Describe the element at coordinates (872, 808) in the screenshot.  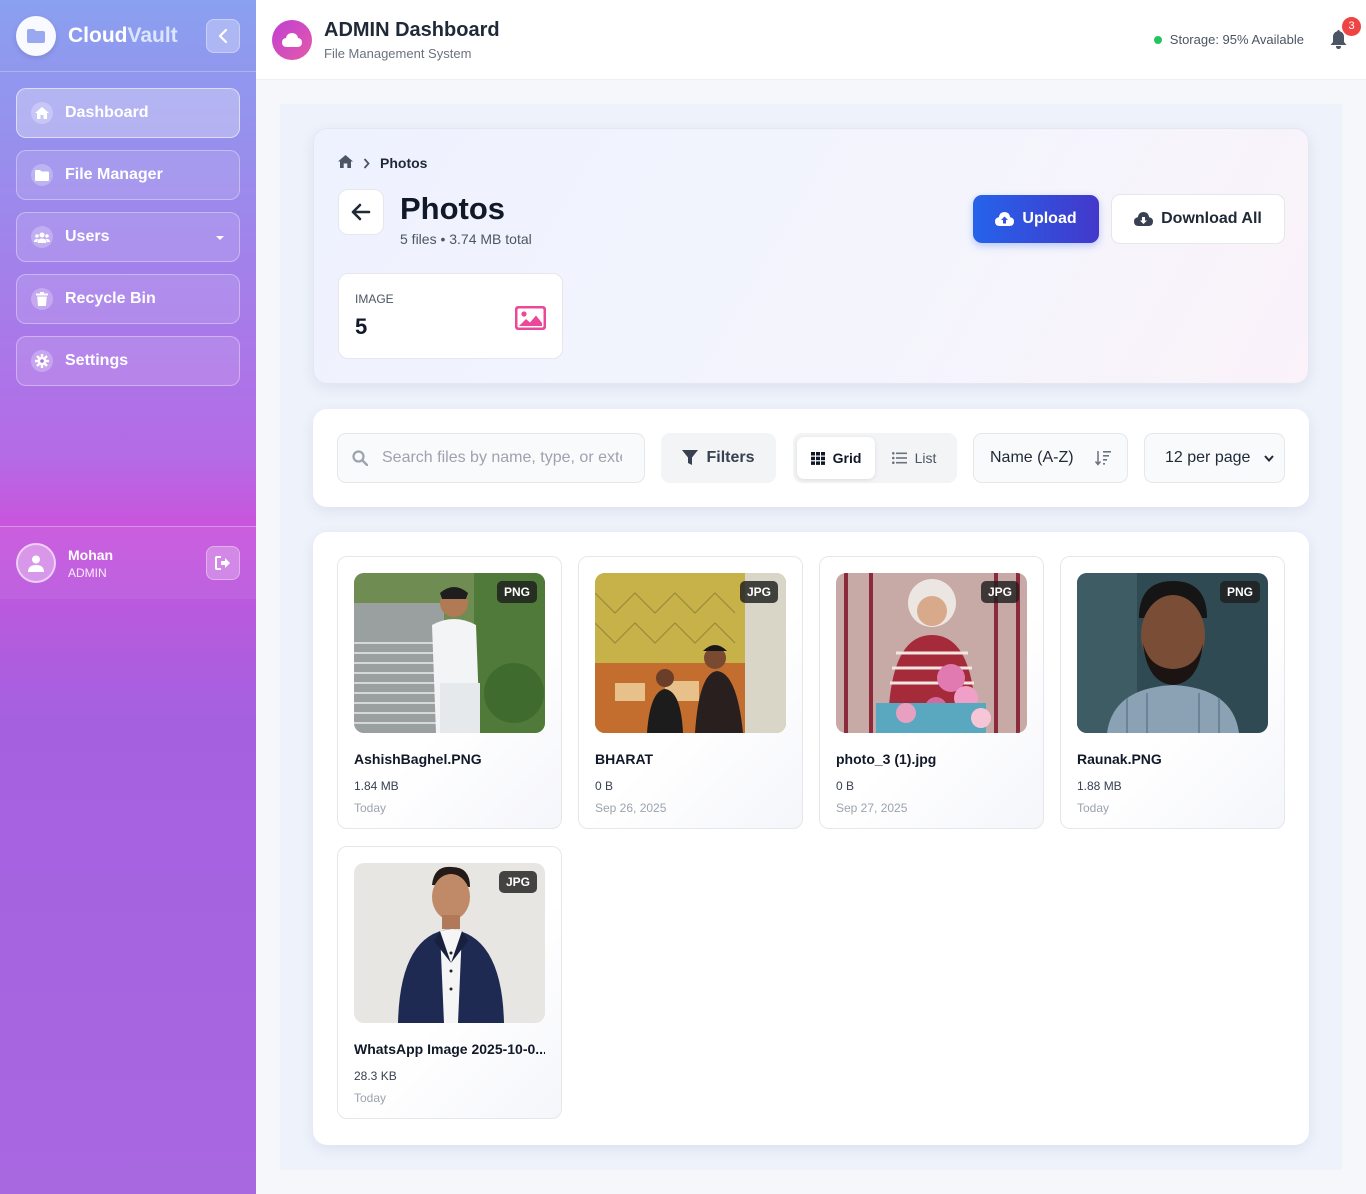
I see `file-date: Sep 27, 2025` at that location.